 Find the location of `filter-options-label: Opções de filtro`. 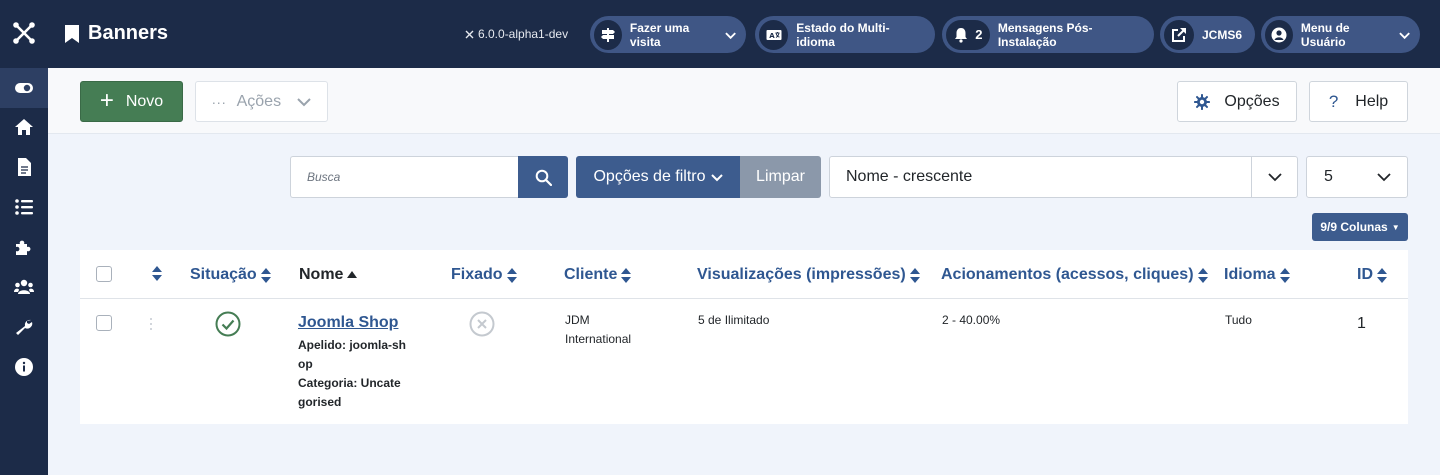

filter-options-label: Opções de filtro is located at coordinates (649, 176).